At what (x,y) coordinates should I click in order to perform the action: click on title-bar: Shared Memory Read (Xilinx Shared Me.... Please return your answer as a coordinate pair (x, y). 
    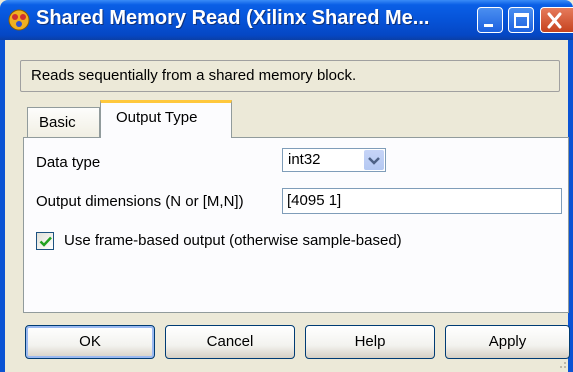
    Looking at the image, I should click on (286, 20).